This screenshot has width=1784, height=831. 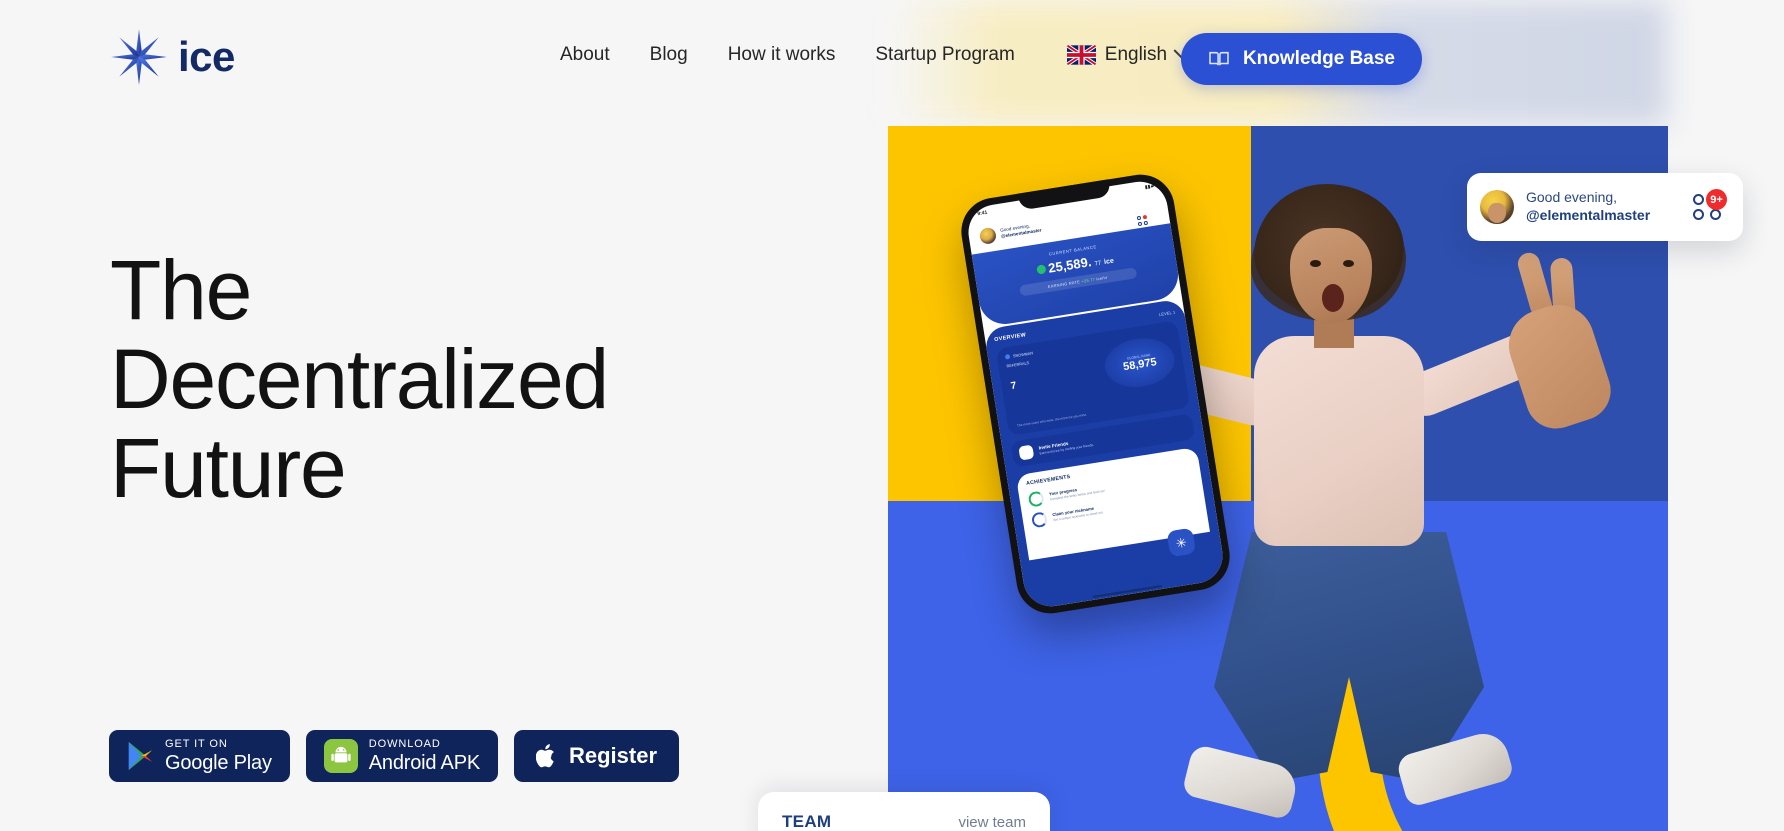 I want to click on team-card: TEAM view team, so click(x=904, y=811).